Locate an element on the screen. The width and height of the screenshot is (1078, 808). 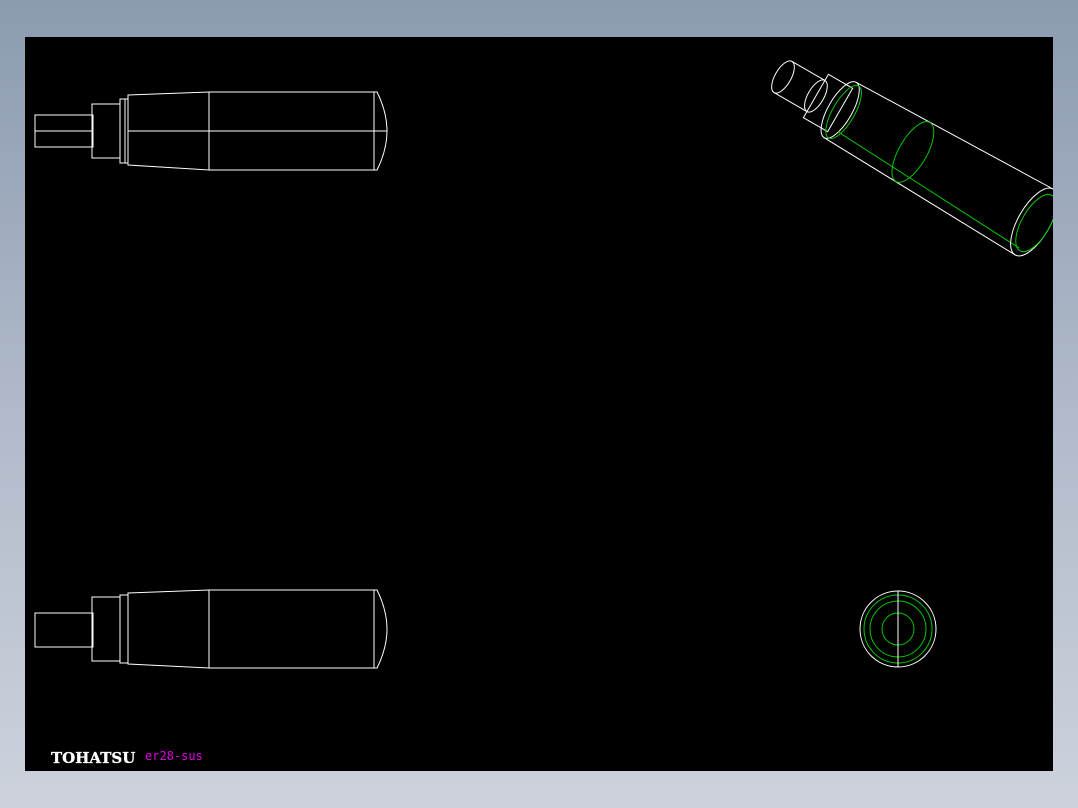
hex-collar is located at coordinates (106, 131).